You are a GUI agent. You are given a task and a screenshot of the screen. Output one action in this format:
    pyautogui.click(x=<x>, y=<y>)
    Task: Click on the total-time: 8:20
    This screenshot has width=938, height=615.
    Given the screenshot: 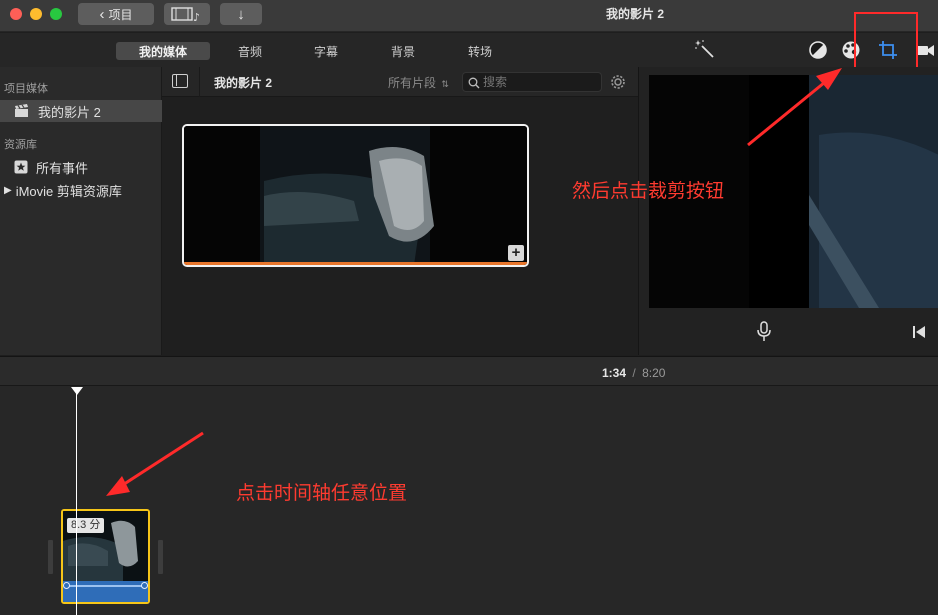 What is the action you would take?
    pyautogui.click(x=654, y=373)
    